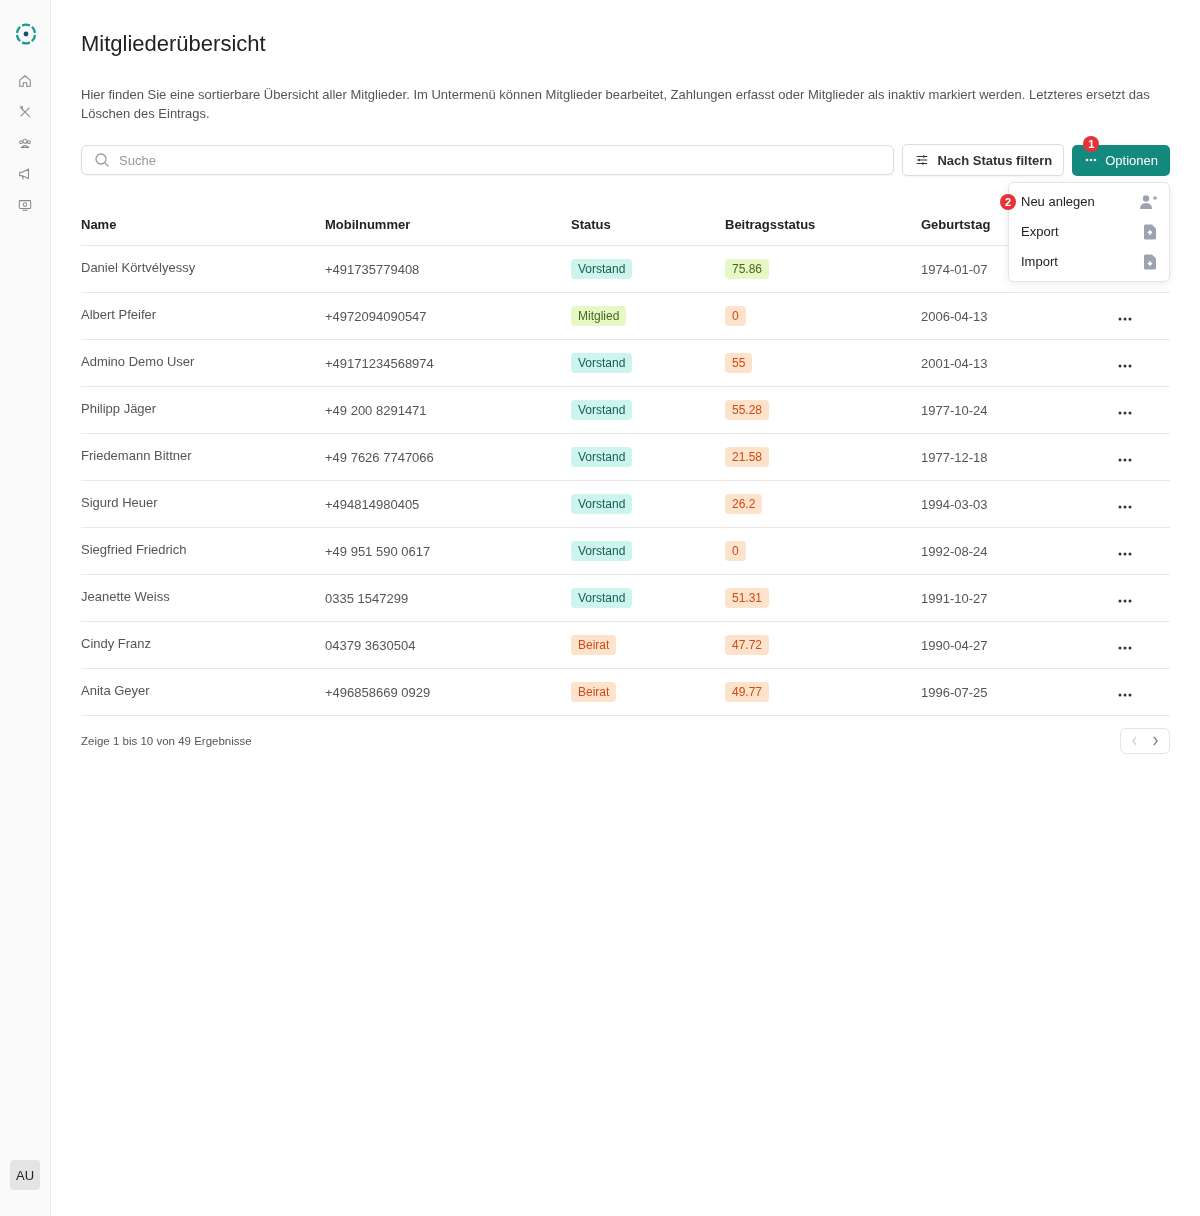  I want to click on table-cell: 1994-03-03, so click(954, 504).